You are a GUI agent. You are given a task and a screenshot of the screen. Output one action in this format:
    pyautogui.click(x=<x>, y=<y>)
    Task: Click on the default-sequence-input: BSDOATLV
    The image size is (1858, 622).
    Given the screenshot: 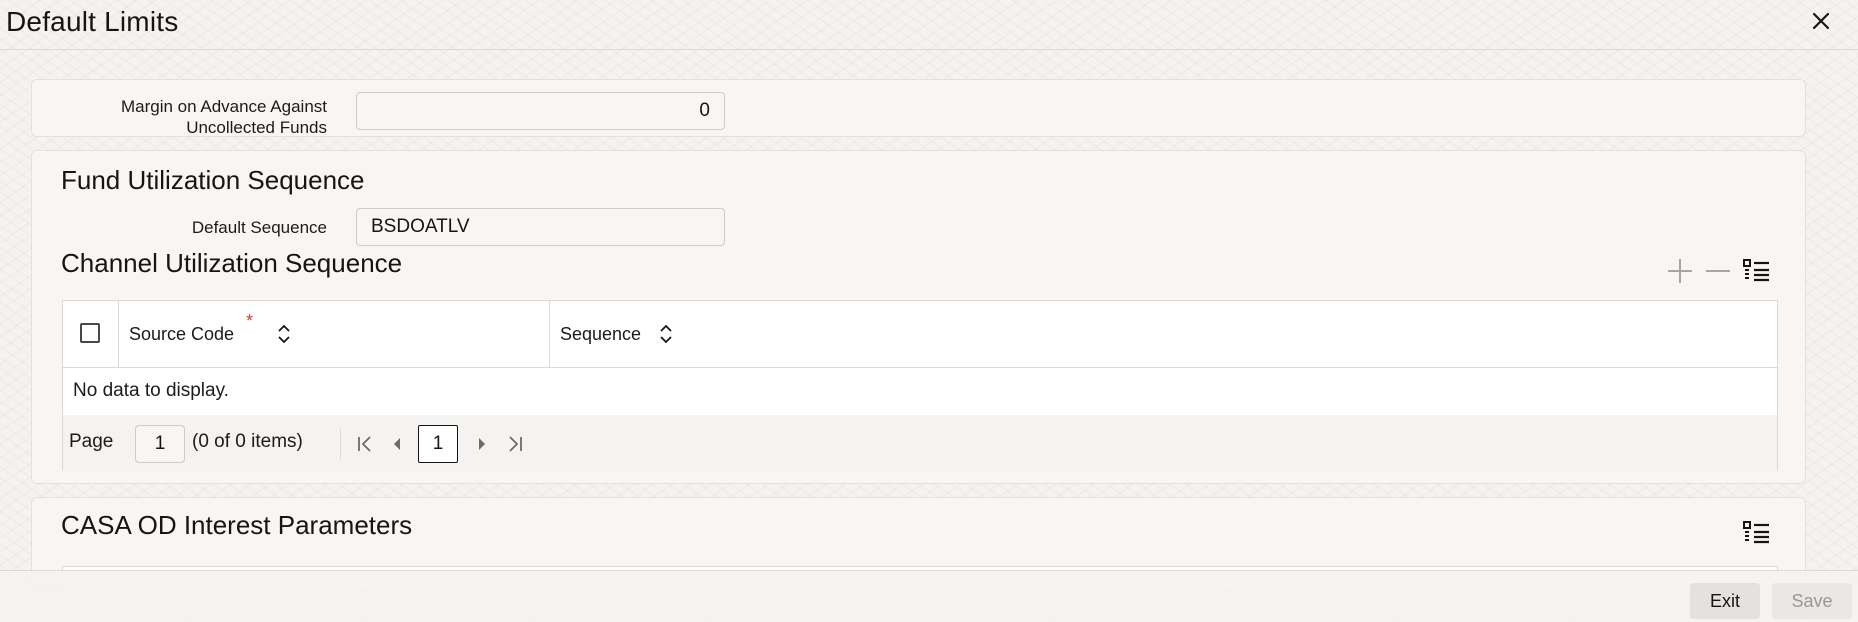 What is the action you would take?
    pyautogui.click(x=540, y=227)
    